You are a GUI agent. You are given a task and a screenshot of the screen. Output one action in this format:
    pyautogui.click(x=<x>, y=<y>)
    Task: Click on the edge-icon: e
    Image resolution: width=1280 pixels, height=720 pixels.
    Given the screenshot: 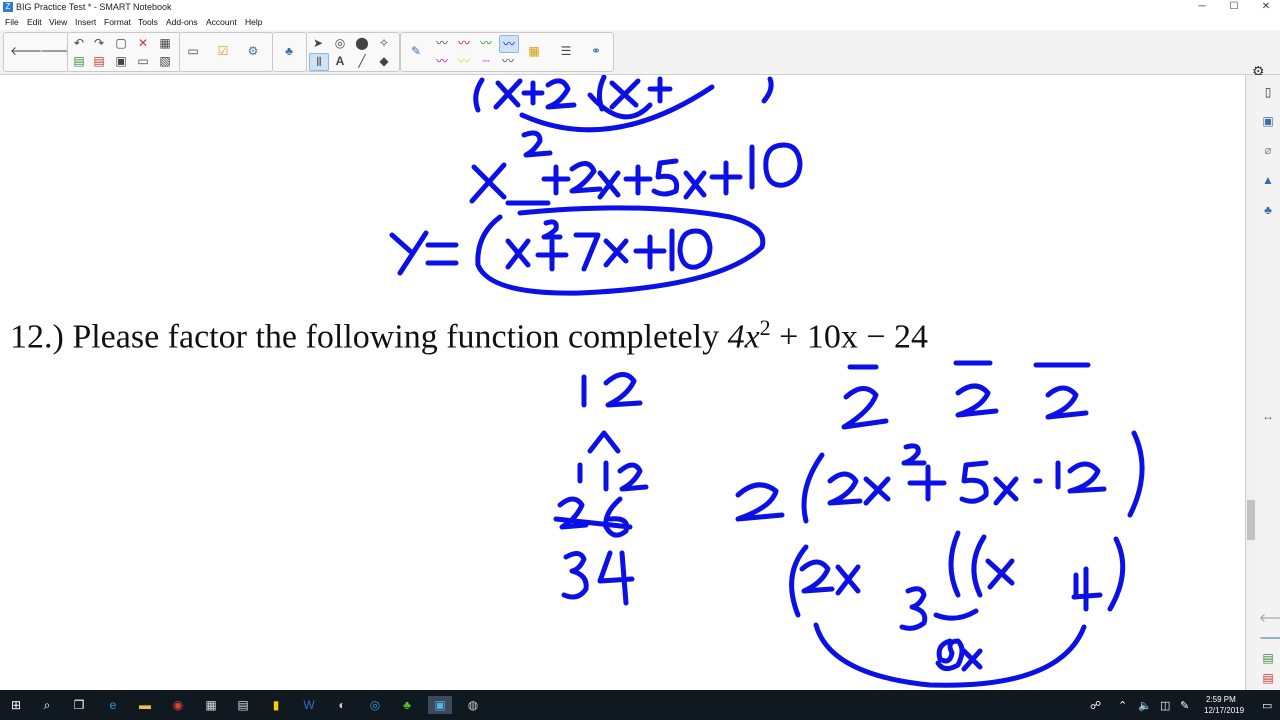 What is the action you would take?
    pyautogui.click(x=113, y=705)
    